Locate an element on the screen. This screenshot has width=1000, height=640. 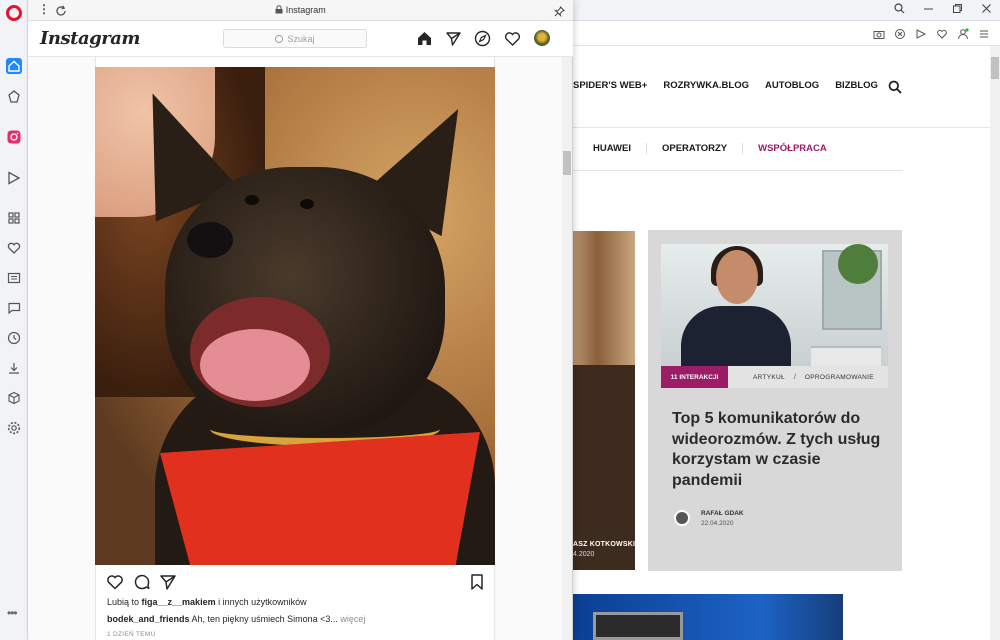
camera-icon is located at coordinates (879, 33).